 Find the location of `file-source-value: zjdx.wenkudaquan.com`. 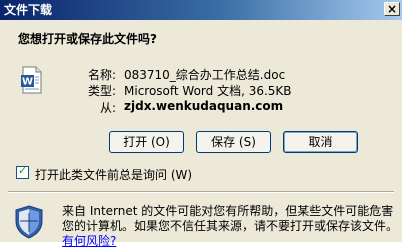

file-source-value: zjdx.wenkudaquan.com is located at coordinates (204, 106).